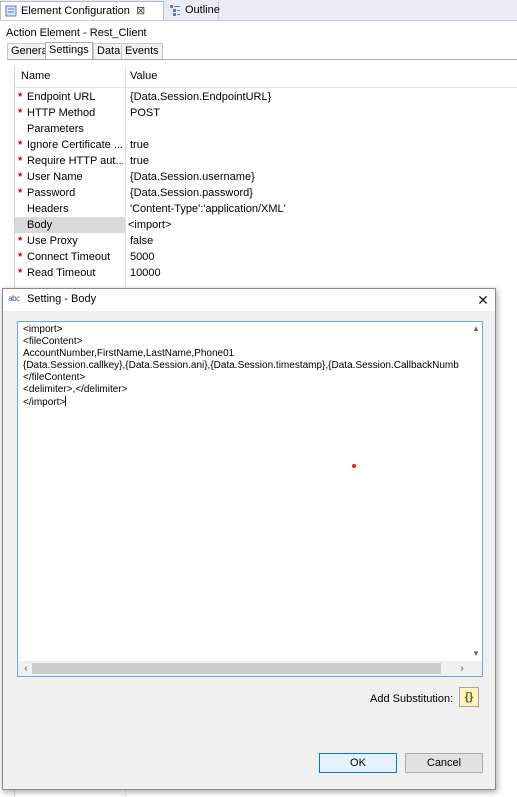 This screenshot has height=797, width=517. What do you see at coordinates (11, 11) in the screenshot?
I see `element-config-icon` at bounding box center [11, 11].